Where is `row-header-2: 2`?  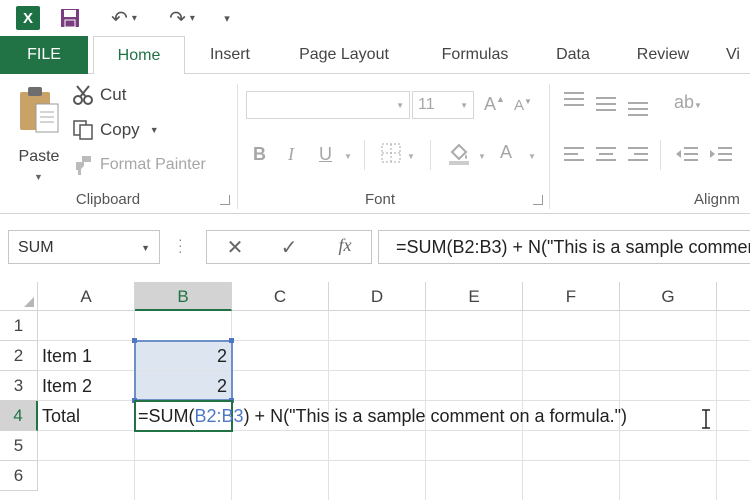 row-header-2: 2 is located at coordinates (19, 356).